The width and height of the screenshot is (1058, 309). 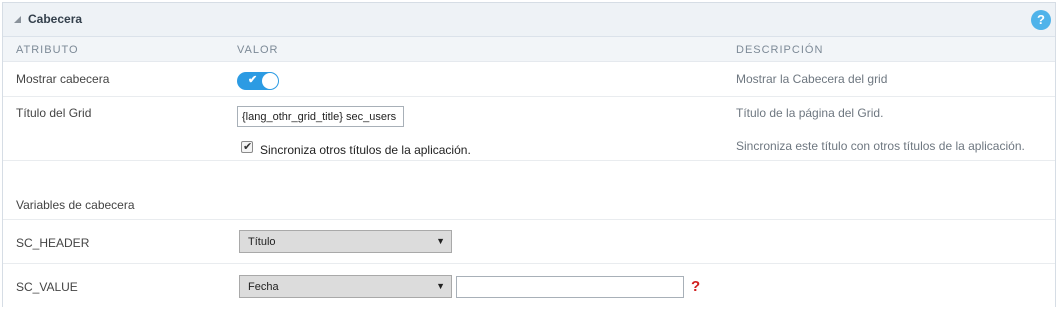 I want to click on select-value: Fecha, so click(x=263, y=287).